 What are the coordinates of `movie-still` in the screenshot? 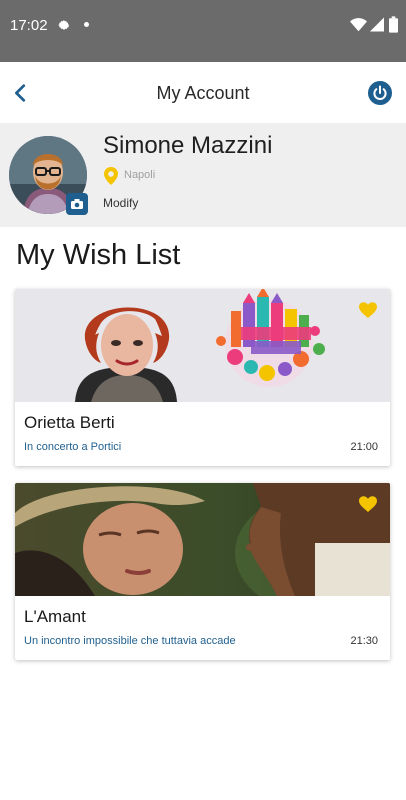 It's located at (202, 539).